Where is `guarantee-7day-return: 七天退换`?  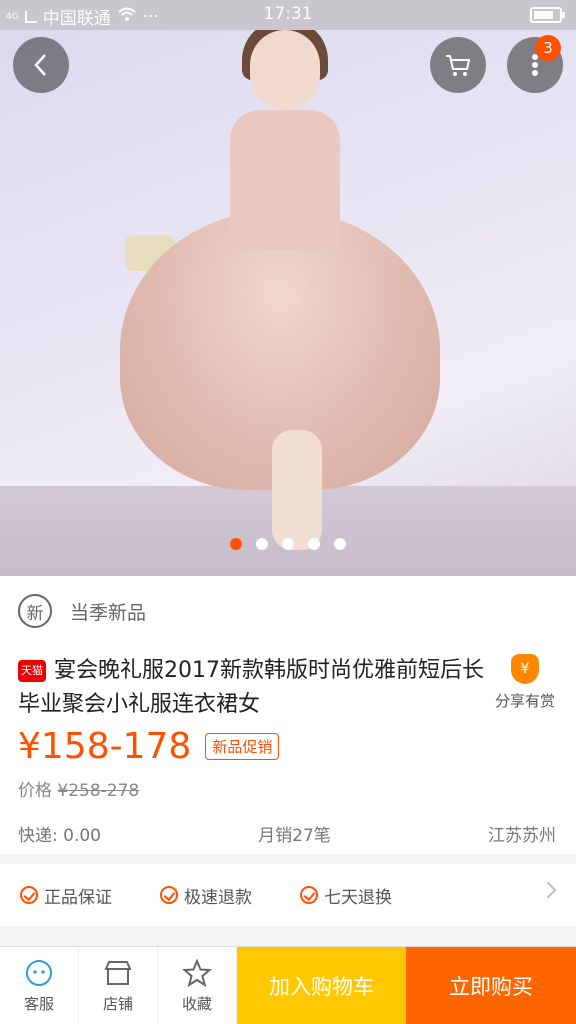
guarantee-7day-return: 七天退换 is located at coordinates (346, 895).